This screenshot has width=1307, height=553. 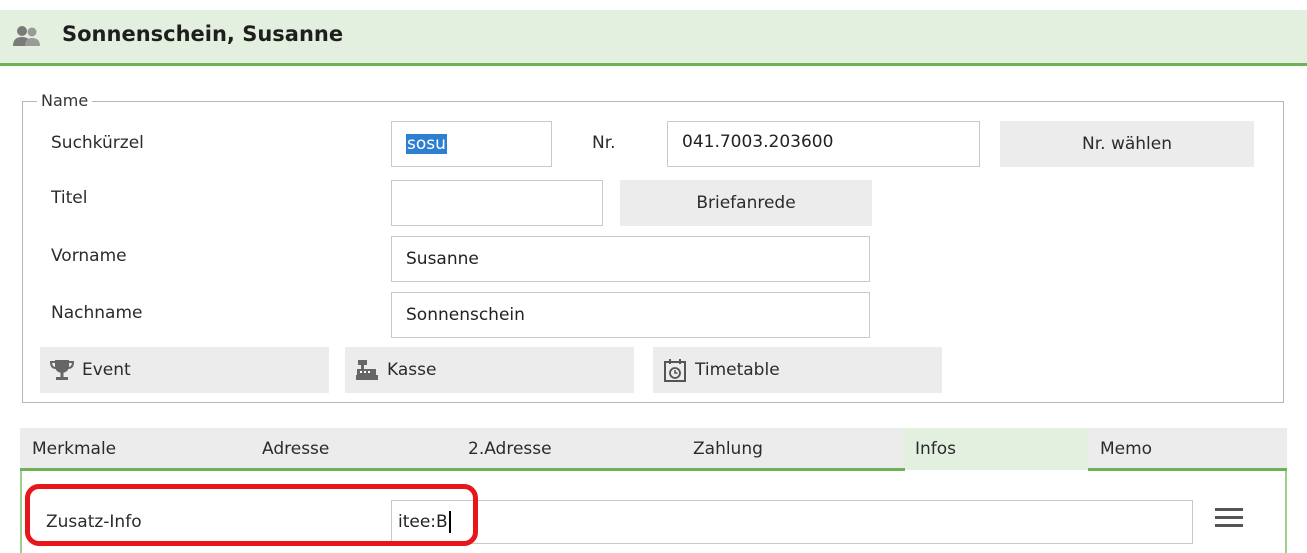 What do you see at coordinates (465, 315) in the screenshot?
I see `nachname-value: Sonnenschein` at bounding box center [465, 315].